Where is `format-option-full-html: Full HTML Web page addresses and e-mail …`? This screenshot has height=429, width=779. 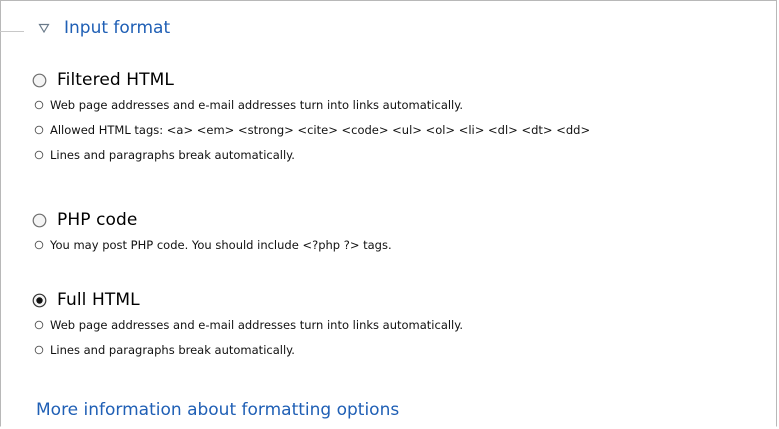
format-option-full-html: Full HTML Web page addresses and e-mail … is located at coordinates (247, 326).